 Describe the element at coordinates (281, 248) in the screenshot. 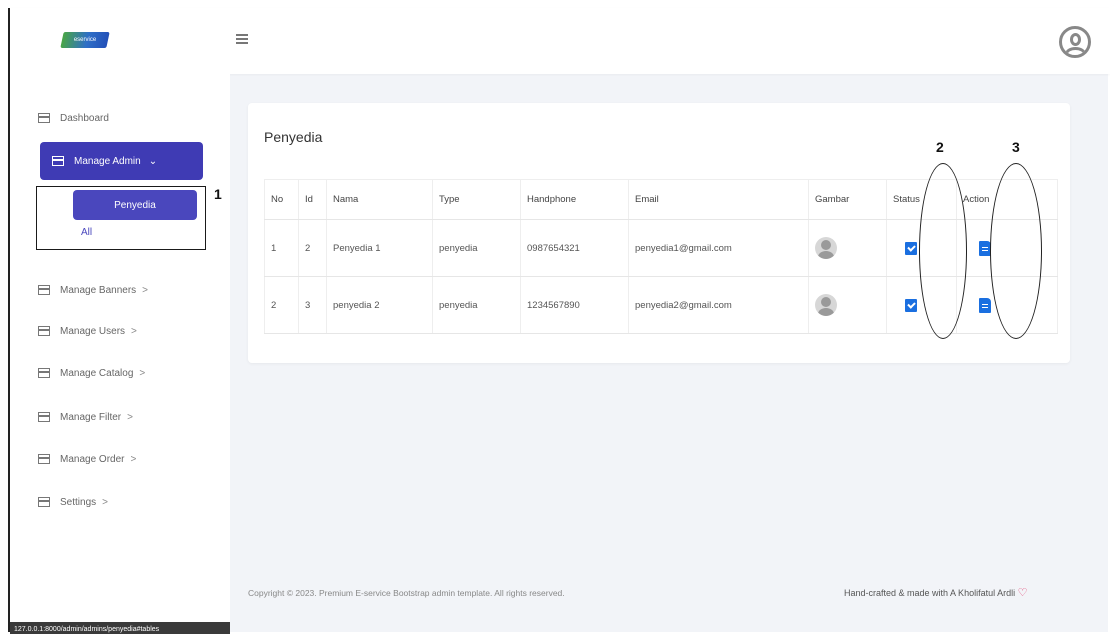

I see `cell-no: 1` at that location.